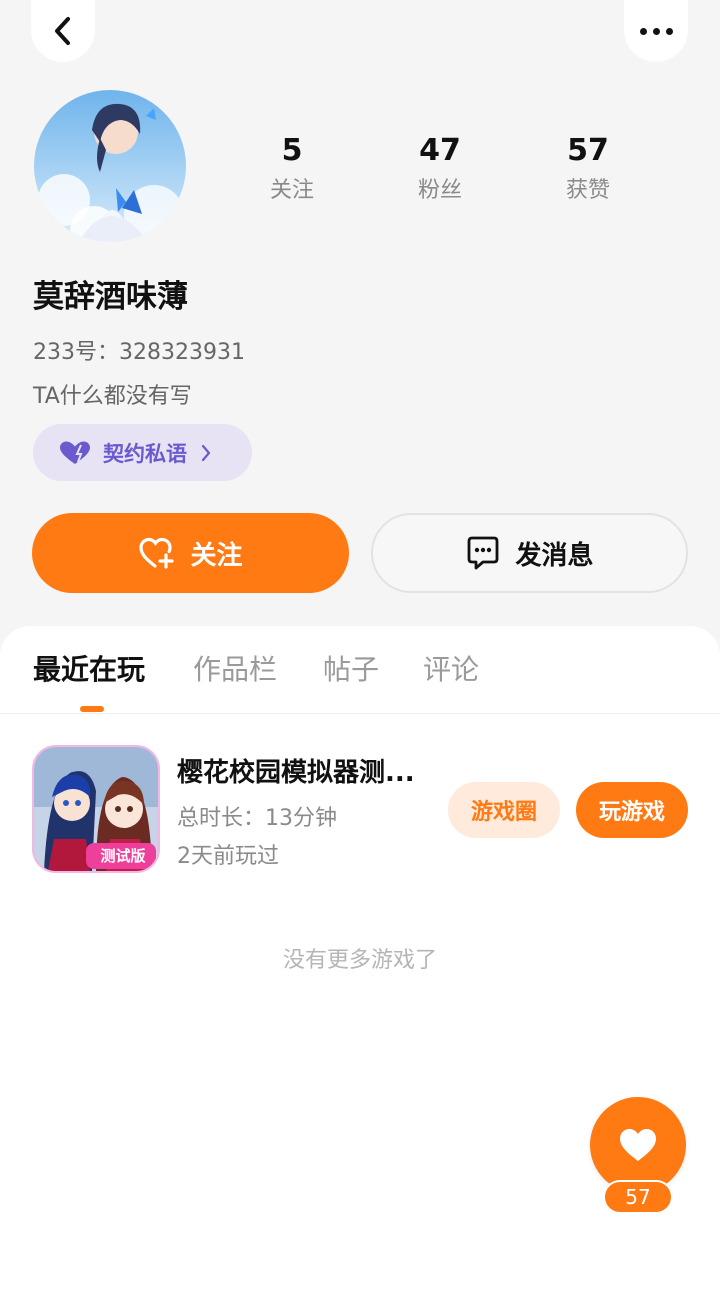 Image resolution: width=720 pixels, height=1292 pixels. Describe the element at coordinates (228, 856) in the screenshot. I see `game-last-played: 2天前玩过` at that location.